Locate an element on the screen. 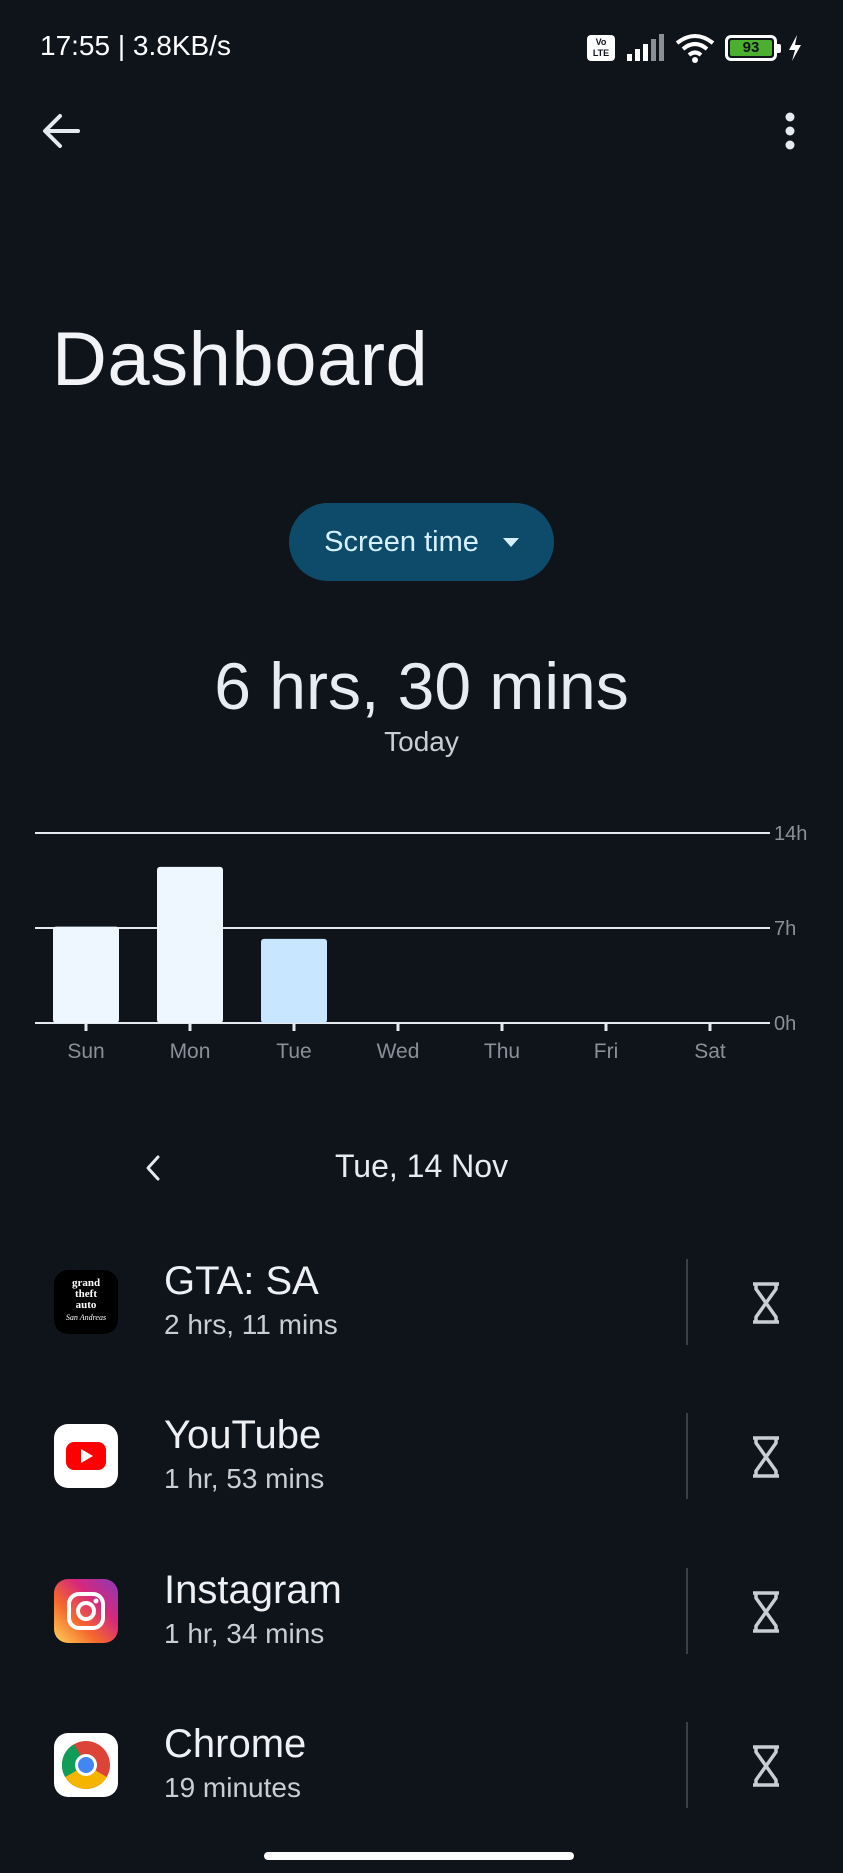 Image resolution: width=843 pixels, height=1873 pixels. battery-icon: 93 is located at coordinates (753, 48).